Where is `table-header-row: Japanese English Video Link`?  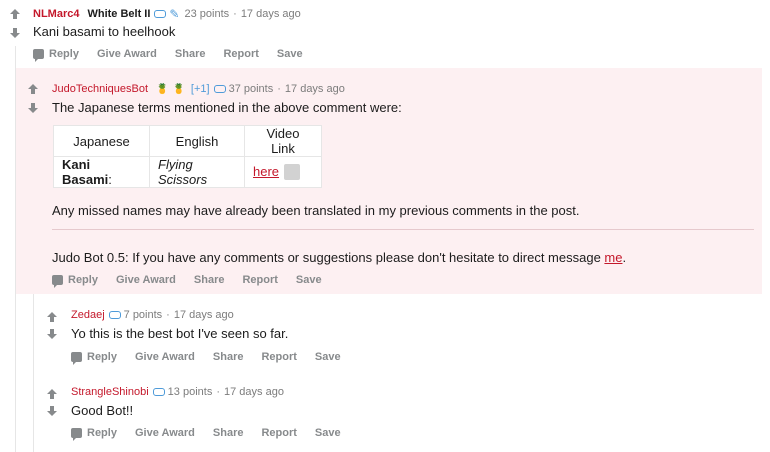 table-header-row: Japanese English Video Link is located at coordinates (187, 141).